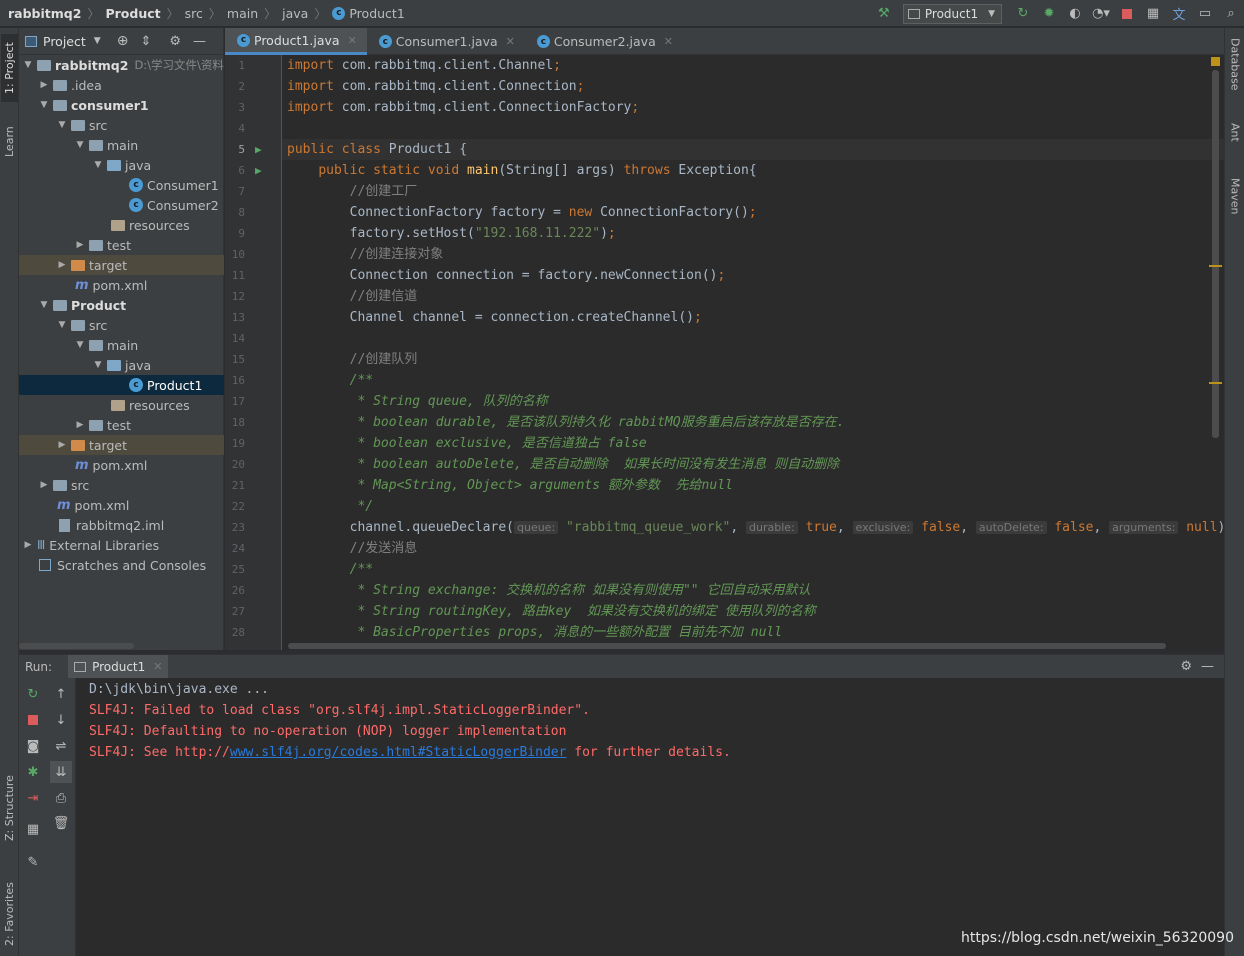 This screenshot has width=1244, height=956. Describe the element at coordinates (33, 829) in the screenshot. I see `layout-icon: ▦` at that location.